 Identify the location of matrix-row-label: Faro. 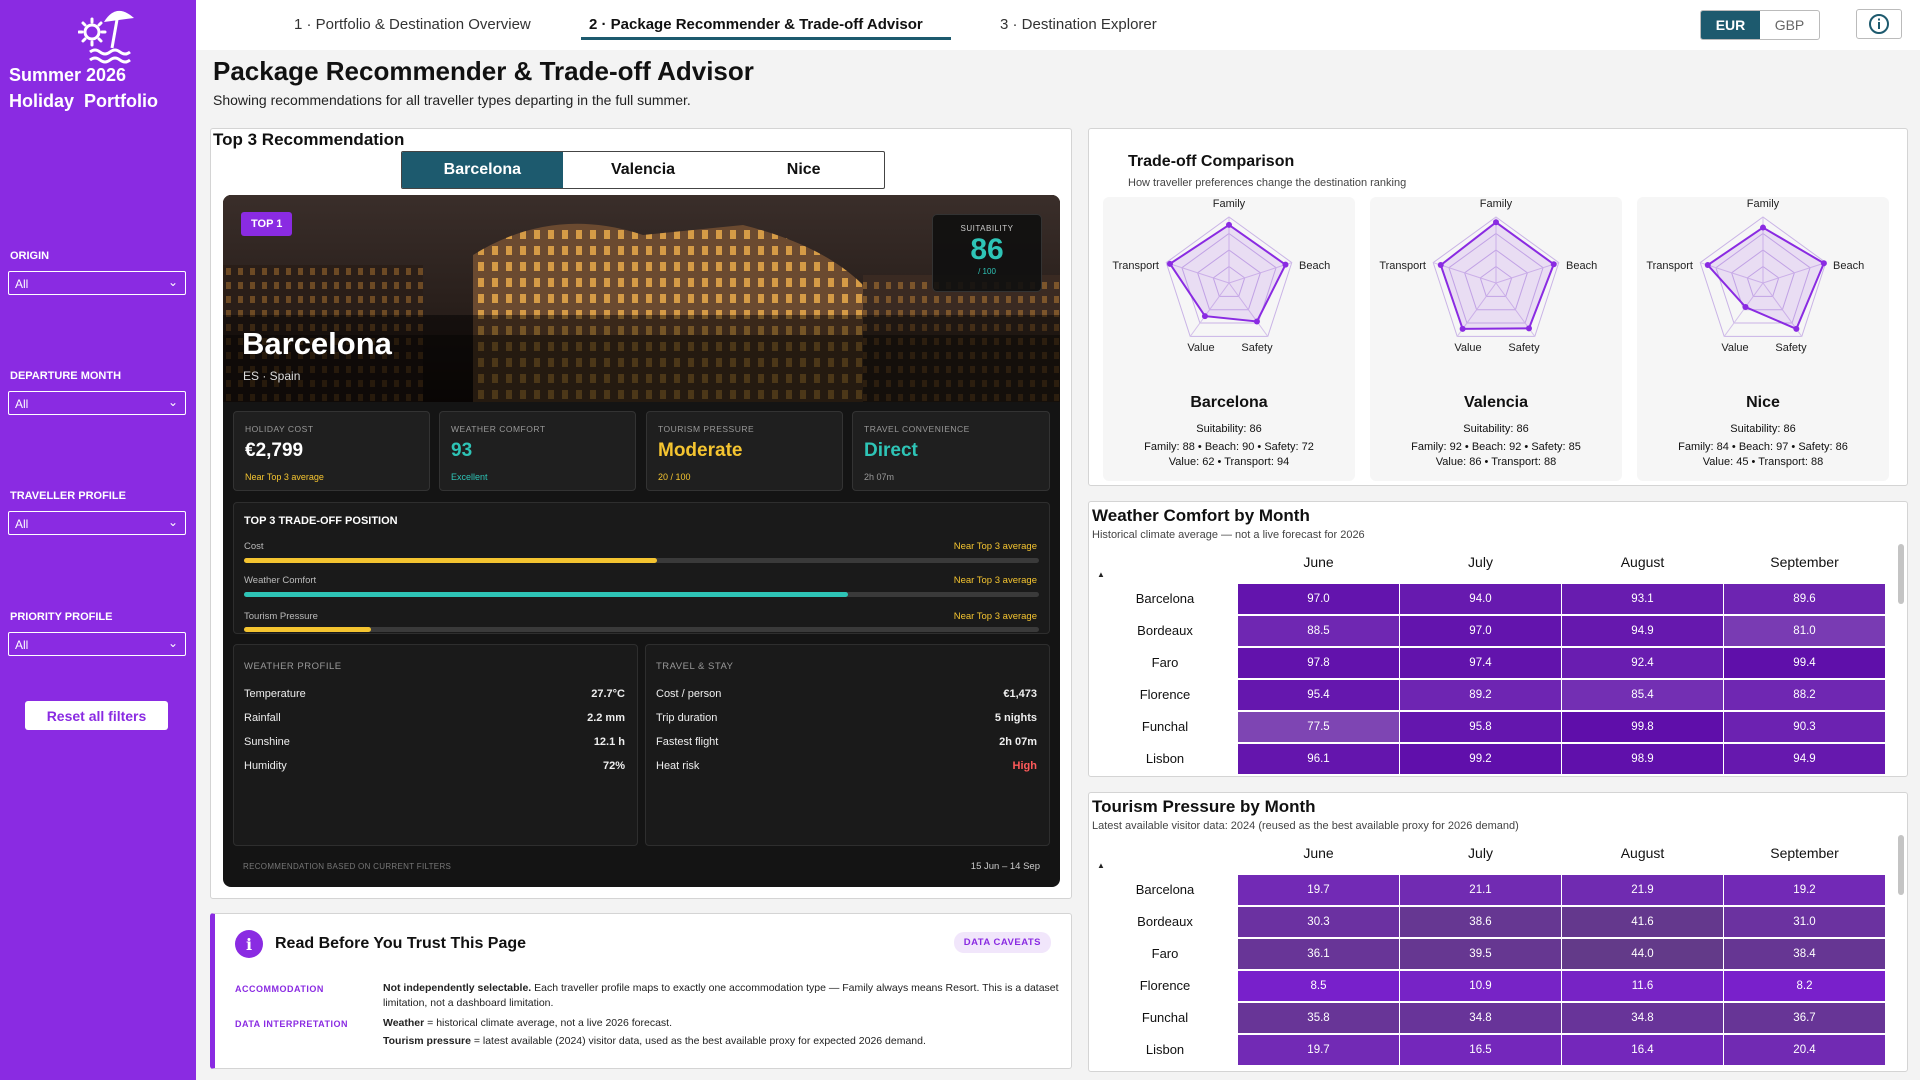
(1165, 953).